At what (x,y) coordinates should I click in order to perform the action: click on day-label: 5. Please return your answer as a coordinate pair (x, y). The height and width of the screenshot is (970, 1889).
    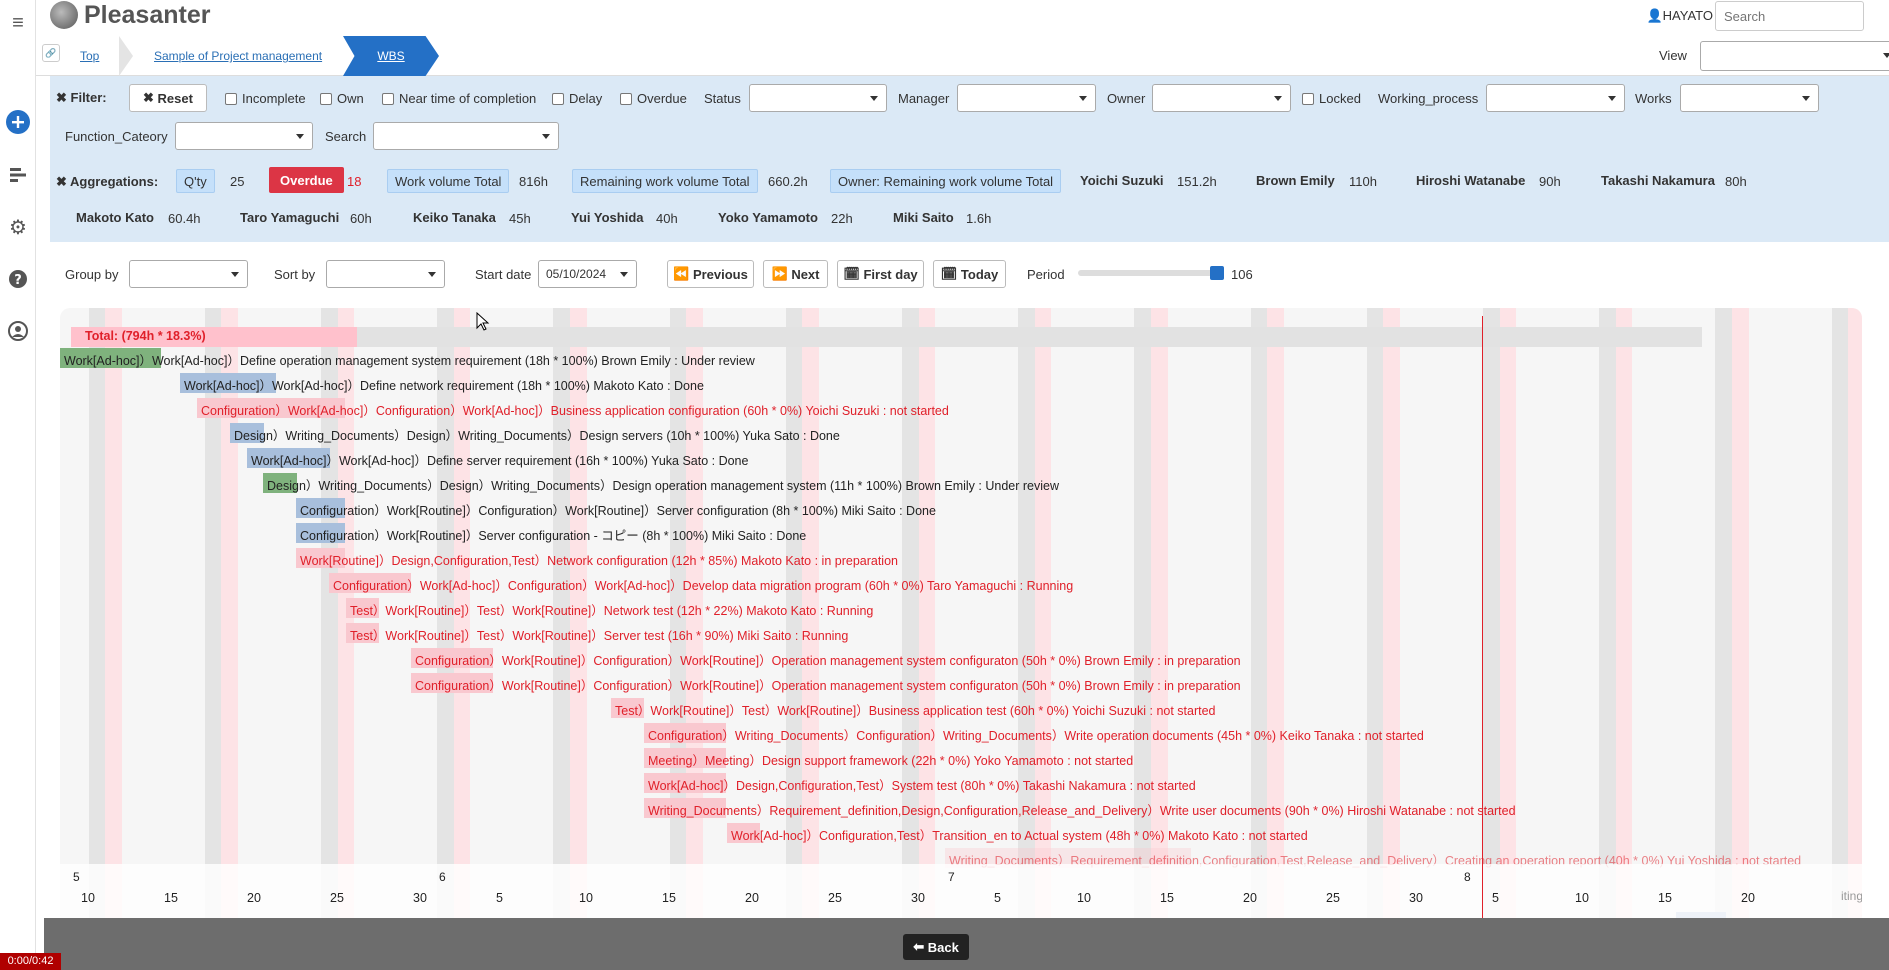
    Looking at the image, I should click on (499, 898).